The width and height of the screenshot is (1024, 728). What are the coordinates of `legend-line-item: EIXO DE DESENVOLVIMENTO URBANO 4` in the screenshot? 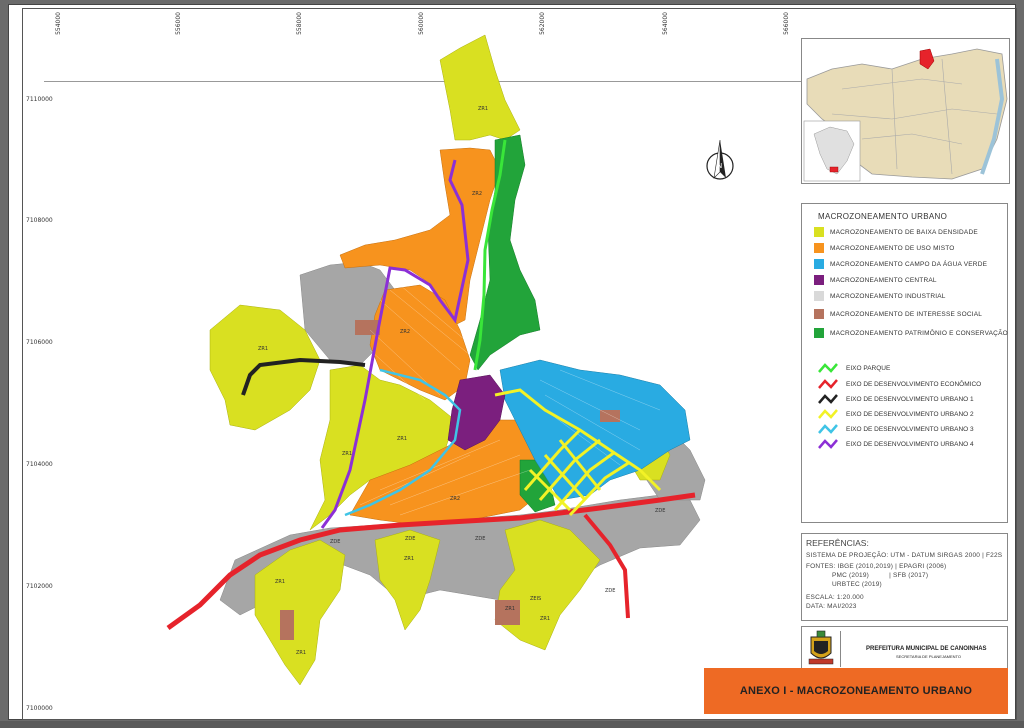 It's located at (896, 444).